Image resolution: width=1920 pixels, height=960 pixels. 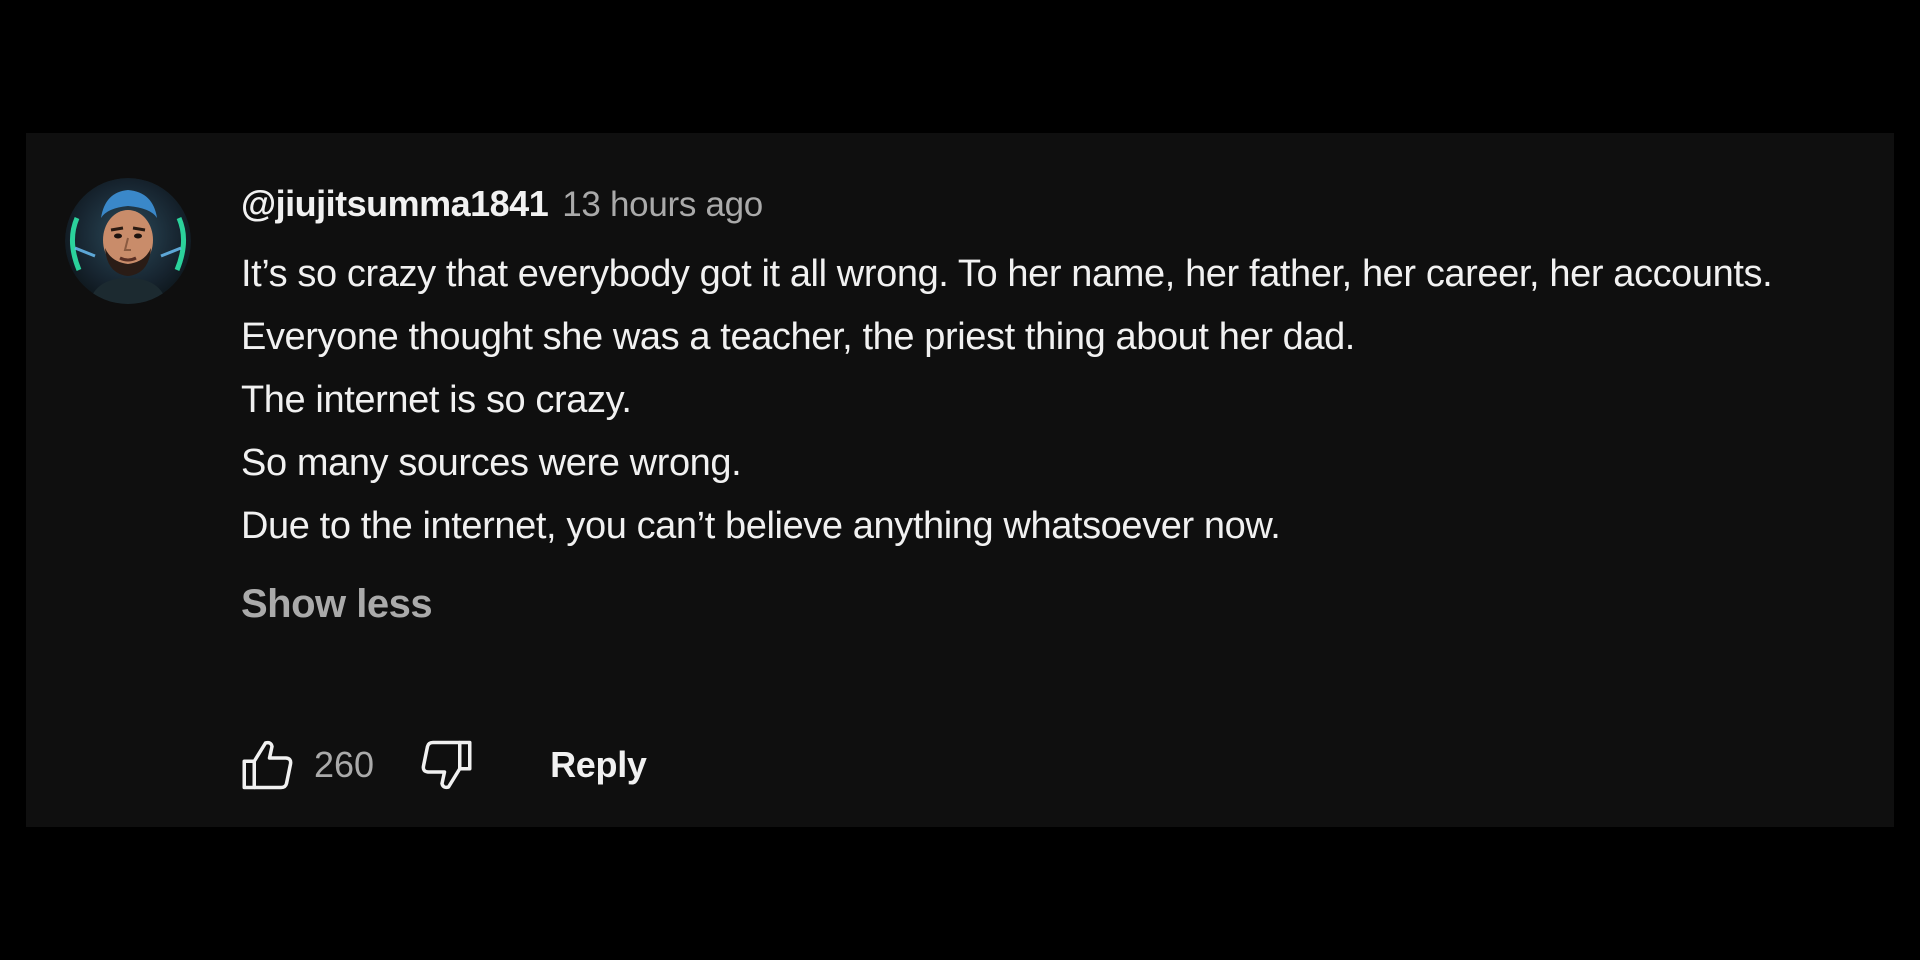 I want to click on comment-meta: @jiujitsumma1841 13 hours ago, so click(x=1047, y=204).